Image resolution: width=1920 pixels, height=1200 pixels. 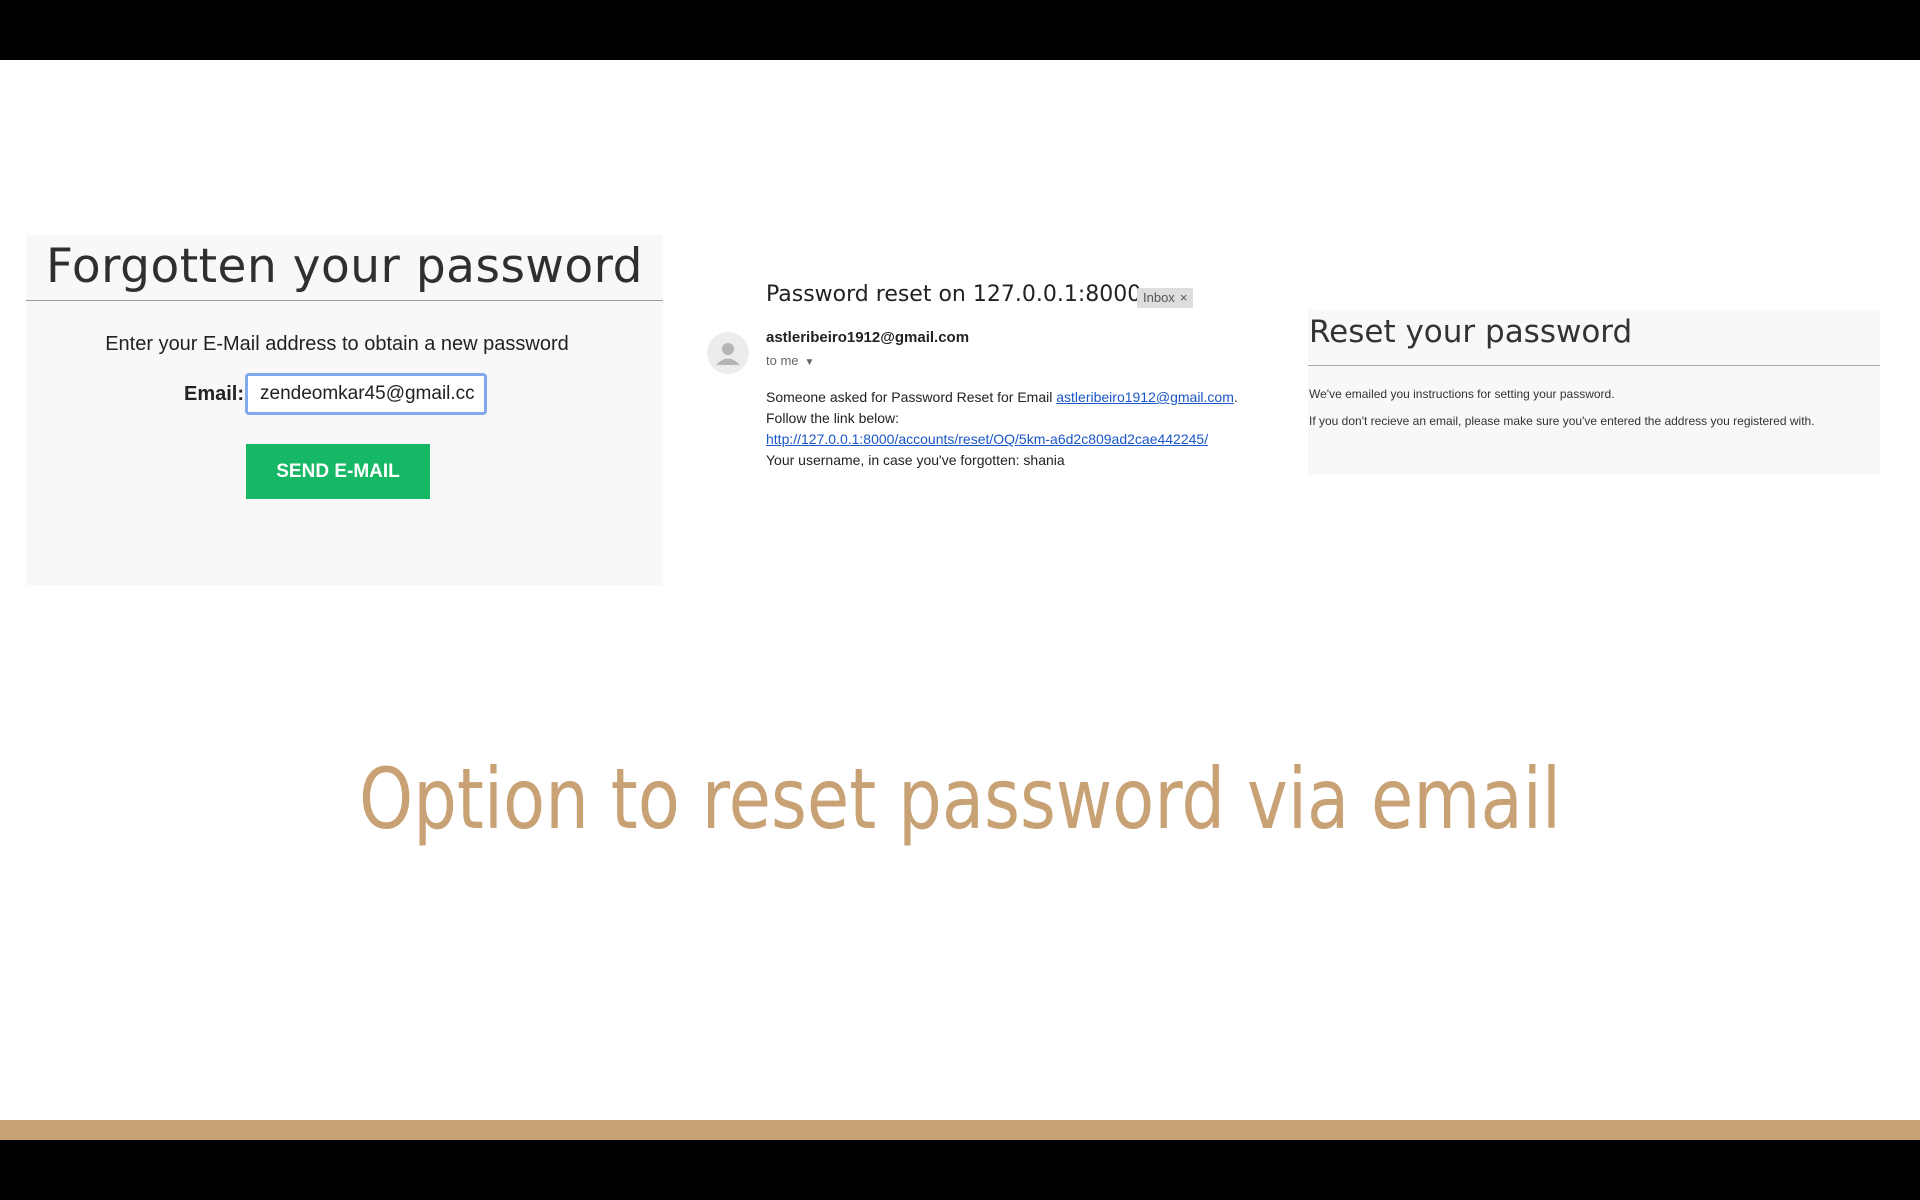 What do you see at coordinates (960, 799) in the screenshot?
I see `slide-caption: Option to reset password via email` at bounding box center [960, 799].